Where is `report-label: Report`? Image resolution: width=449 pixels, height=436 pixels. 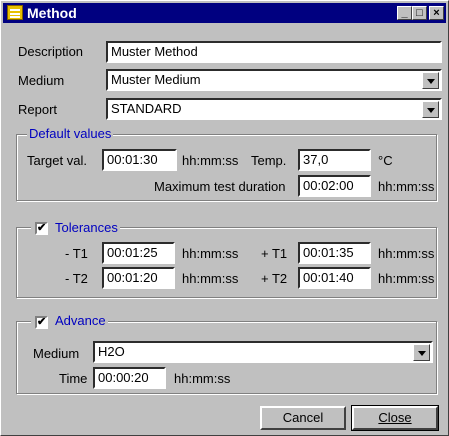 report-label: Report is located at coordinates (38, 109).